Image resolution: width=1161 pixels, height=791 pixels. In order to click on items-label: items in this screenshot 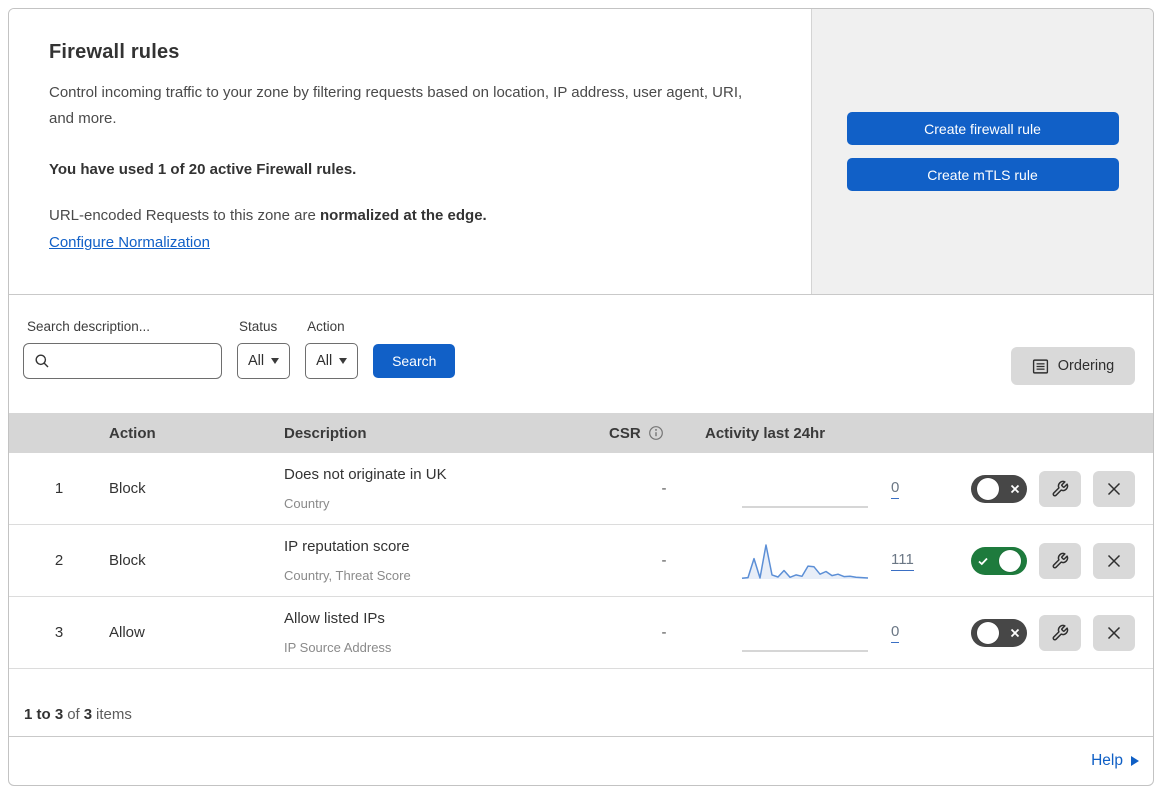, I will do `click(114, 714)`.